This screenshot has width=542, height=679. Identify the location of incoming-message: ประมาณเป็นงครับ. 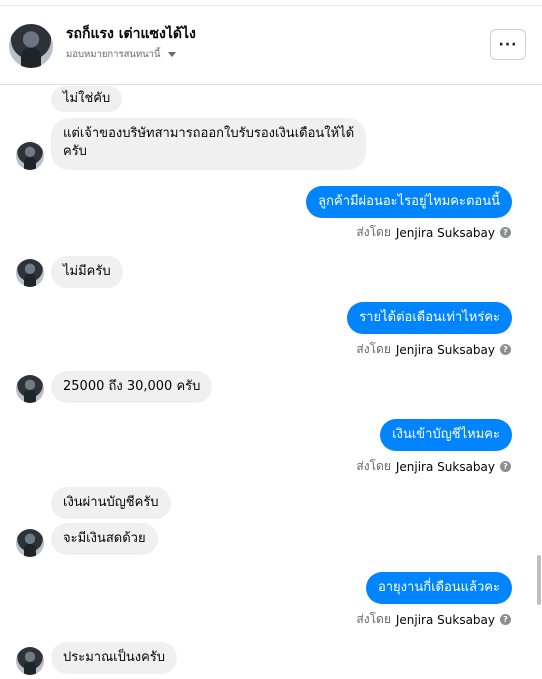
(114, 658).